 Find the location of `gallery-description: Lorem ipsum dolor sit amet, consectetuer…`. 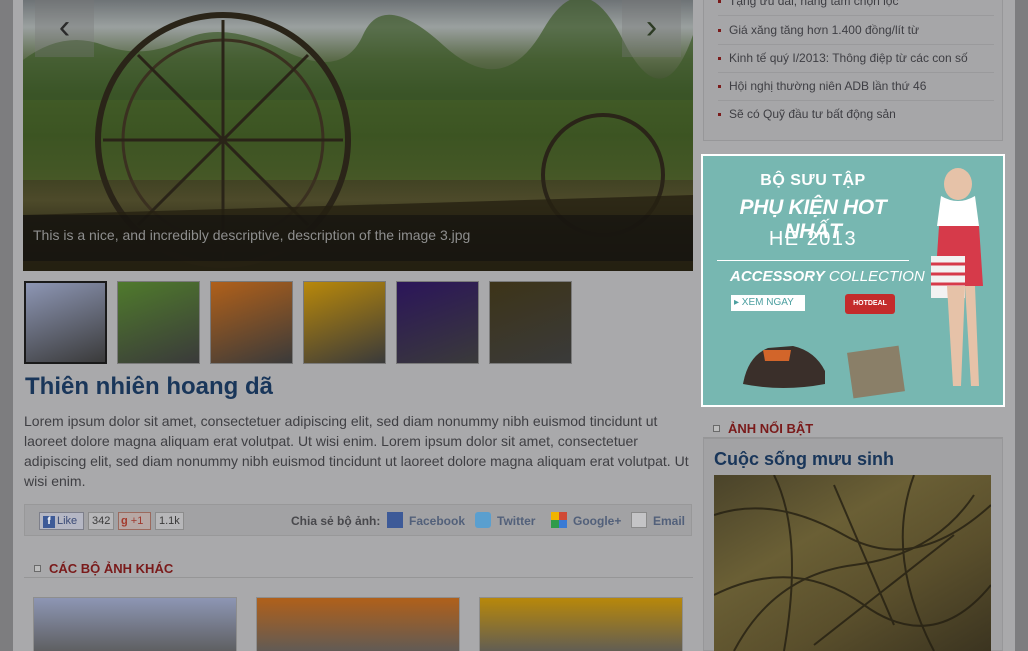

gallery-description: Lorem ipsum dolor sit amet, consectetuer… is located at coordinates (356, 451).